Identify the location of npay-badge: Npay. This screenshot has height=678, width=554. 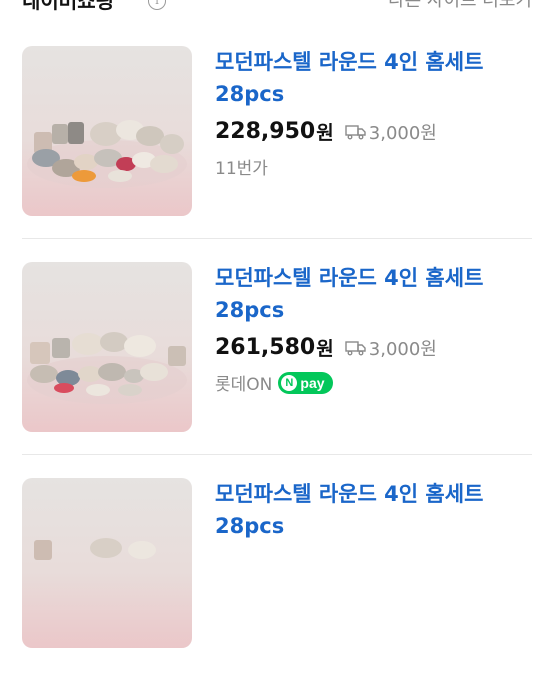
(305, 382).